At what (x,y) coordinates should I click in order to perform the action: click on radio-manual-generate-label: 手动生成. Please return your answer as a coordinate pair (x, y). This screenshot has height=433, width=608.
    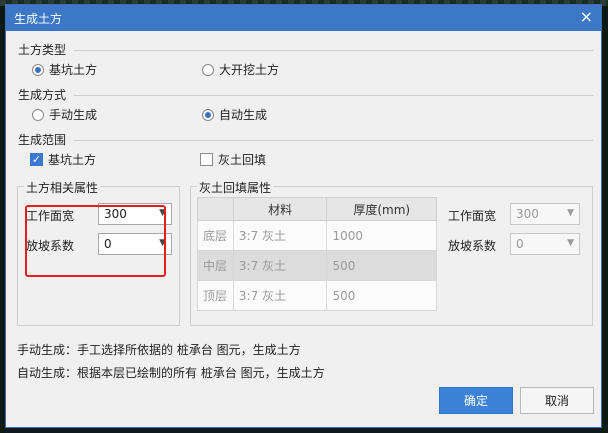
    Looking at the image, I should click on (73, 115).